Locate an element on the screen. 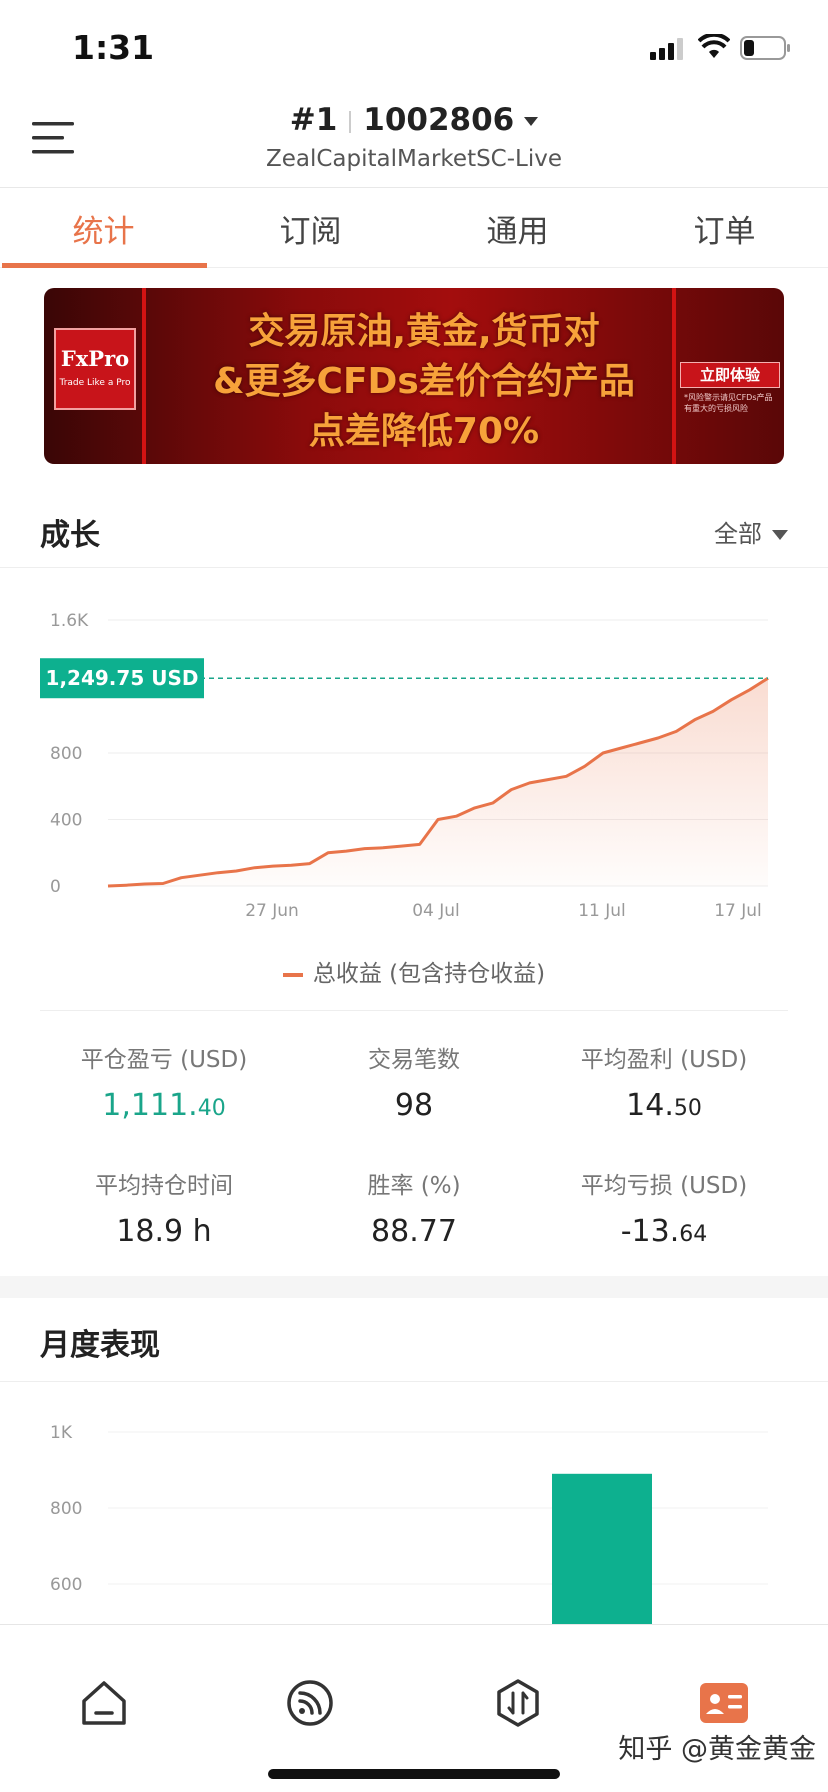 This screenshot has height=1792, width=828. current-value-label: 1,249.75 USD is located at coordinates (122, 678).